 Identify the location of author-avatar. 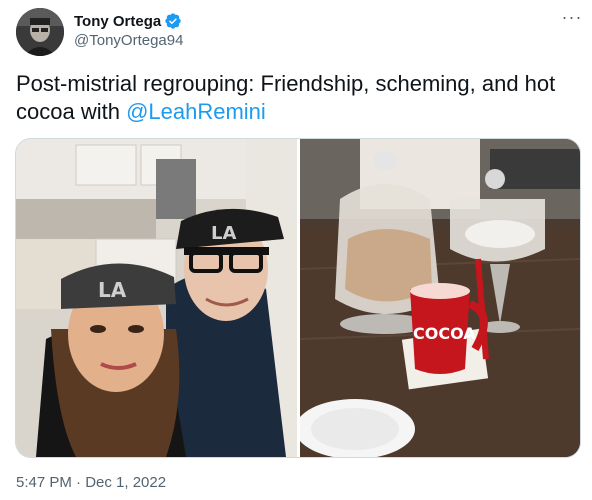
(40, 32).